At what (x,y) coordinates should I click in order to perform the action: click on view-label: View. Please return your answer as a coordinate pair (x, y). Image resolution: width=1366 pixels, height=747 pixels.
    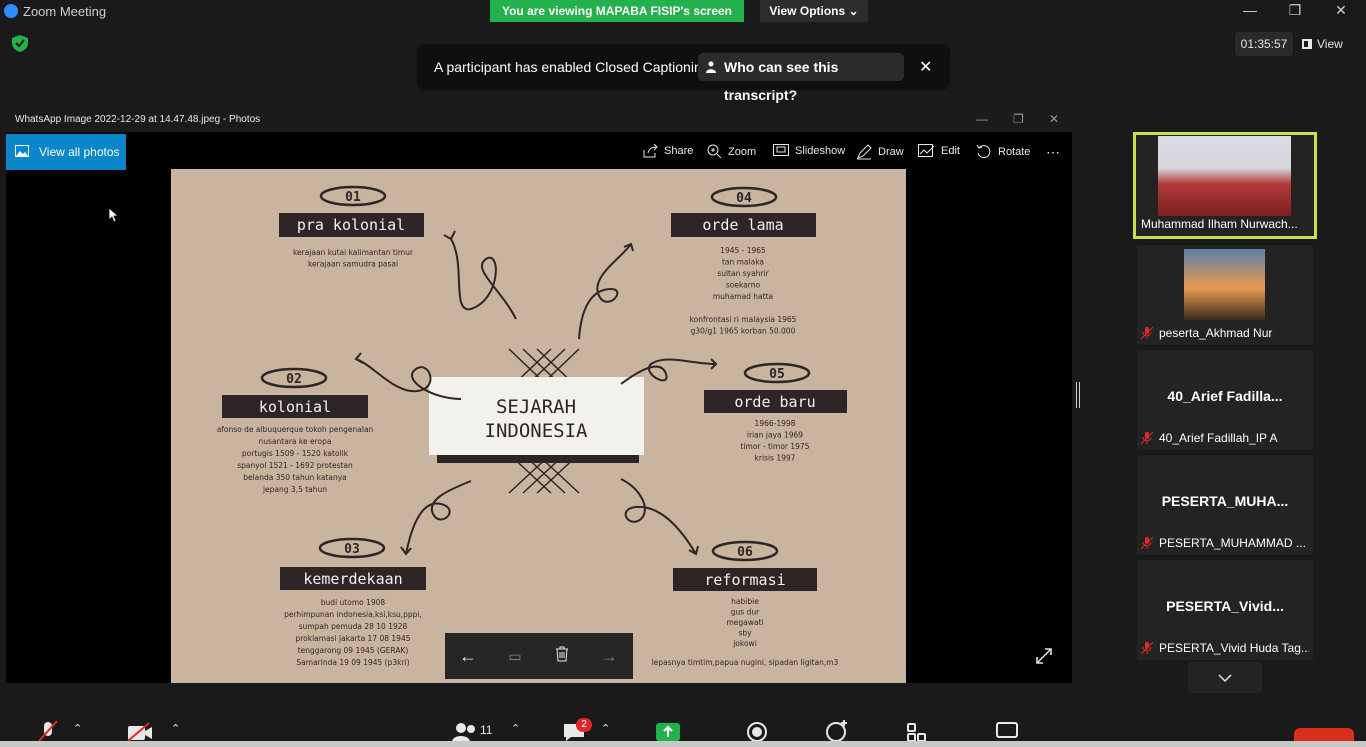
    Looking at the image, I should click on (1330, 44).